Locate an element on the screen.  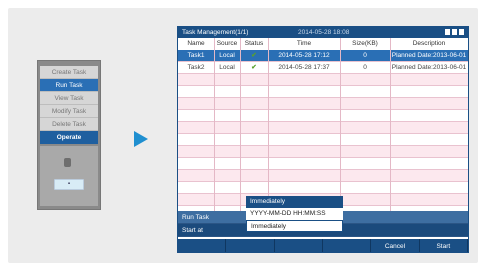
col-source: Source is located at coordinates (227, 43).